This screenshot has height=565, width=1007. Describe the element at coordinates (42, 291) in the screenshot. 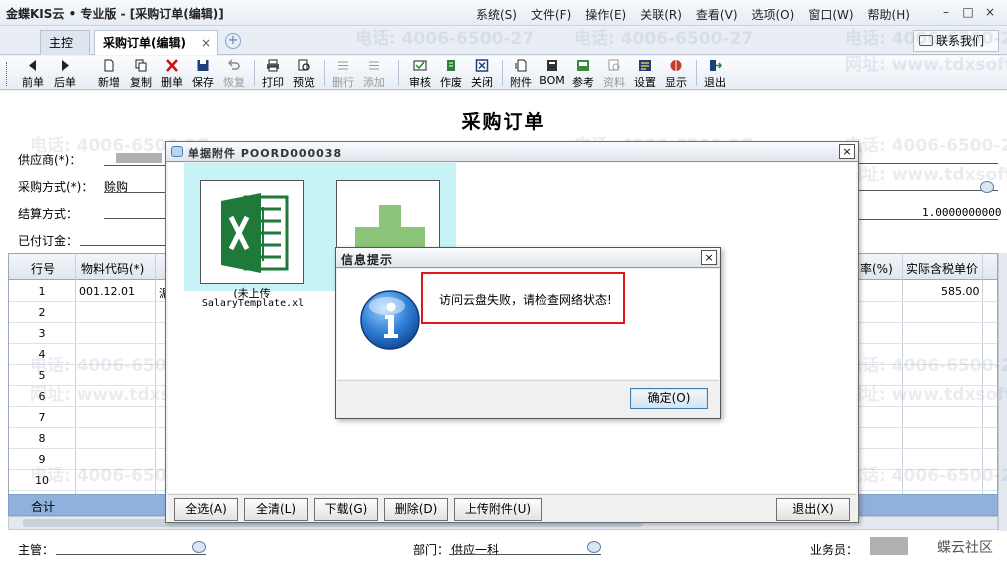

I see `row-number: 1` at that location.